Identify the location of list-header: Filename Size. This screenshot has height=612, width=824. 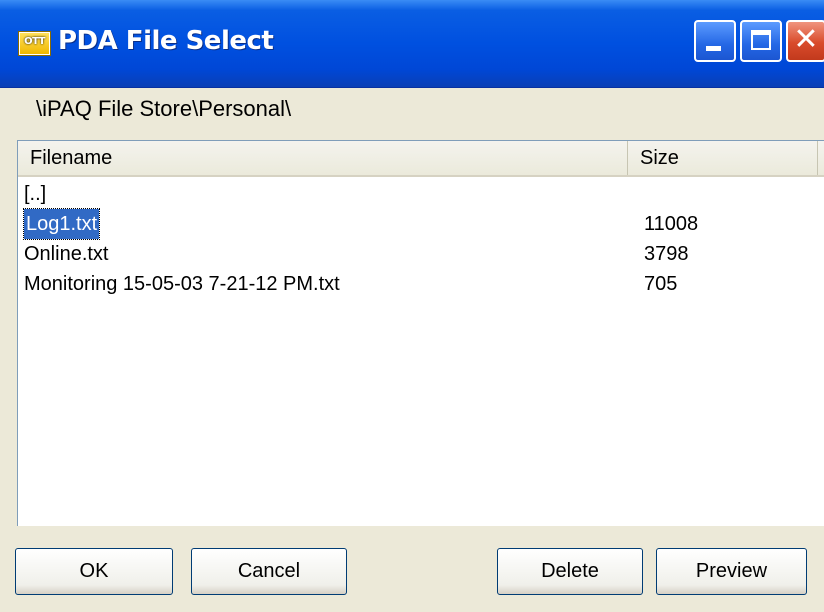
(421, 159).